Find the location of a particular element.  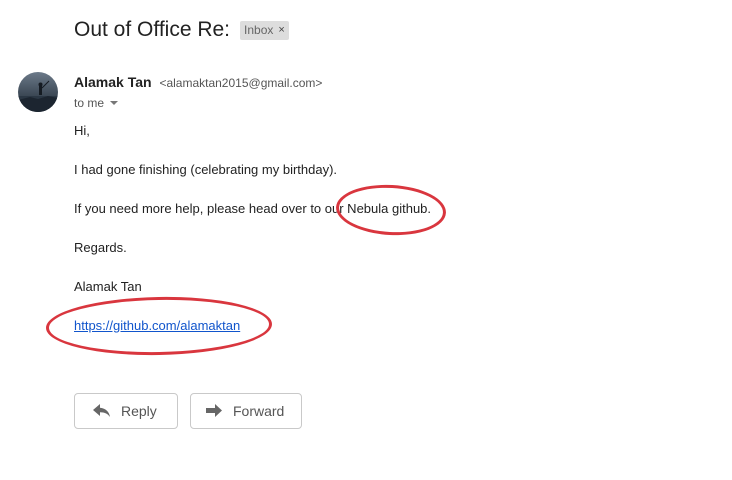

forward-button: Forward is located at coordinates (246, 411).